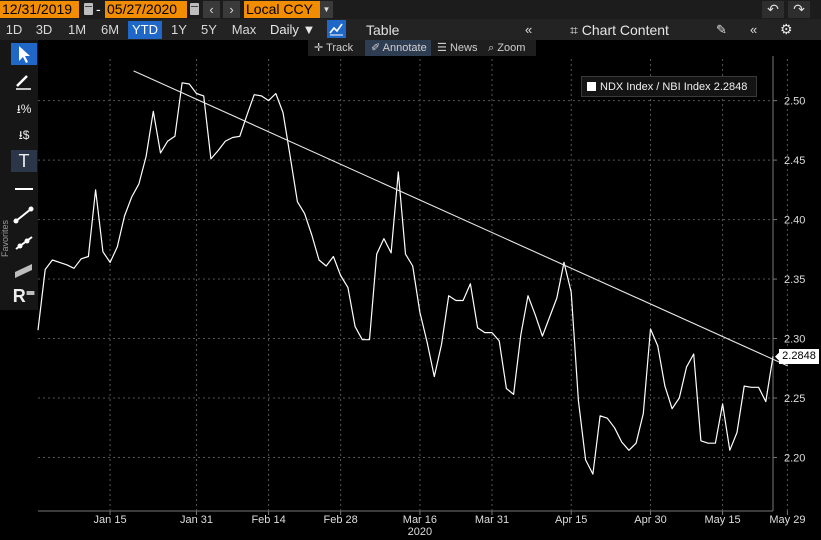 This screenshot has width=821, height=540. I want to click on favorites-tab: Favorites, so click(5, 238).